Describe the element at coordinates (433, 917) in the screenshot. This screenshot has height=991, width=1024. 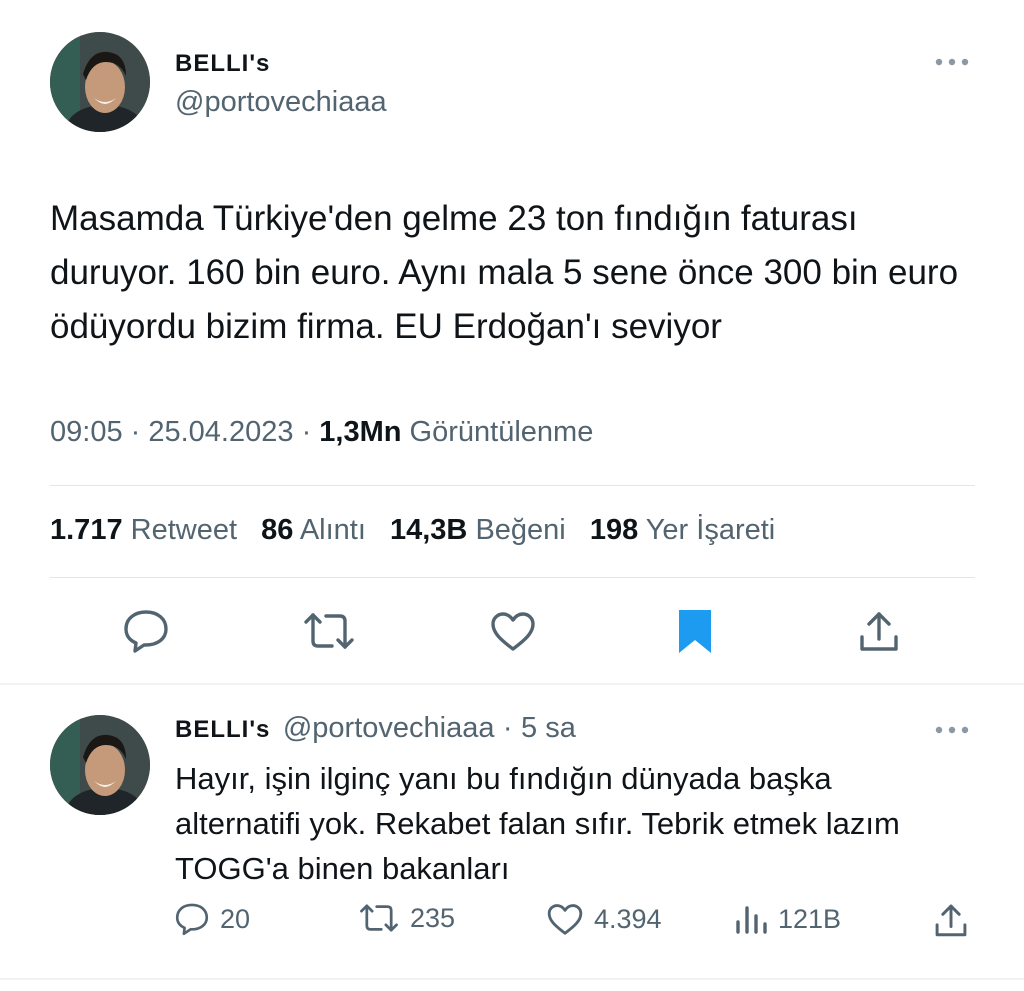
I see `retweet-count: 235` at that location.